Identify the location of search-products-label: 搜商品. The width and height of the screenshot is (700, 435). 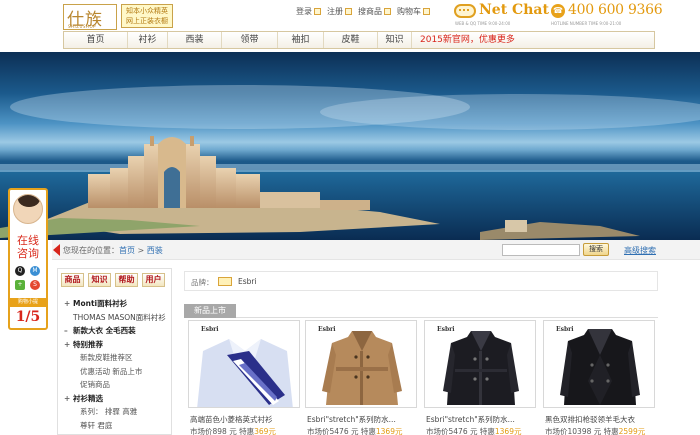
(370, 11).